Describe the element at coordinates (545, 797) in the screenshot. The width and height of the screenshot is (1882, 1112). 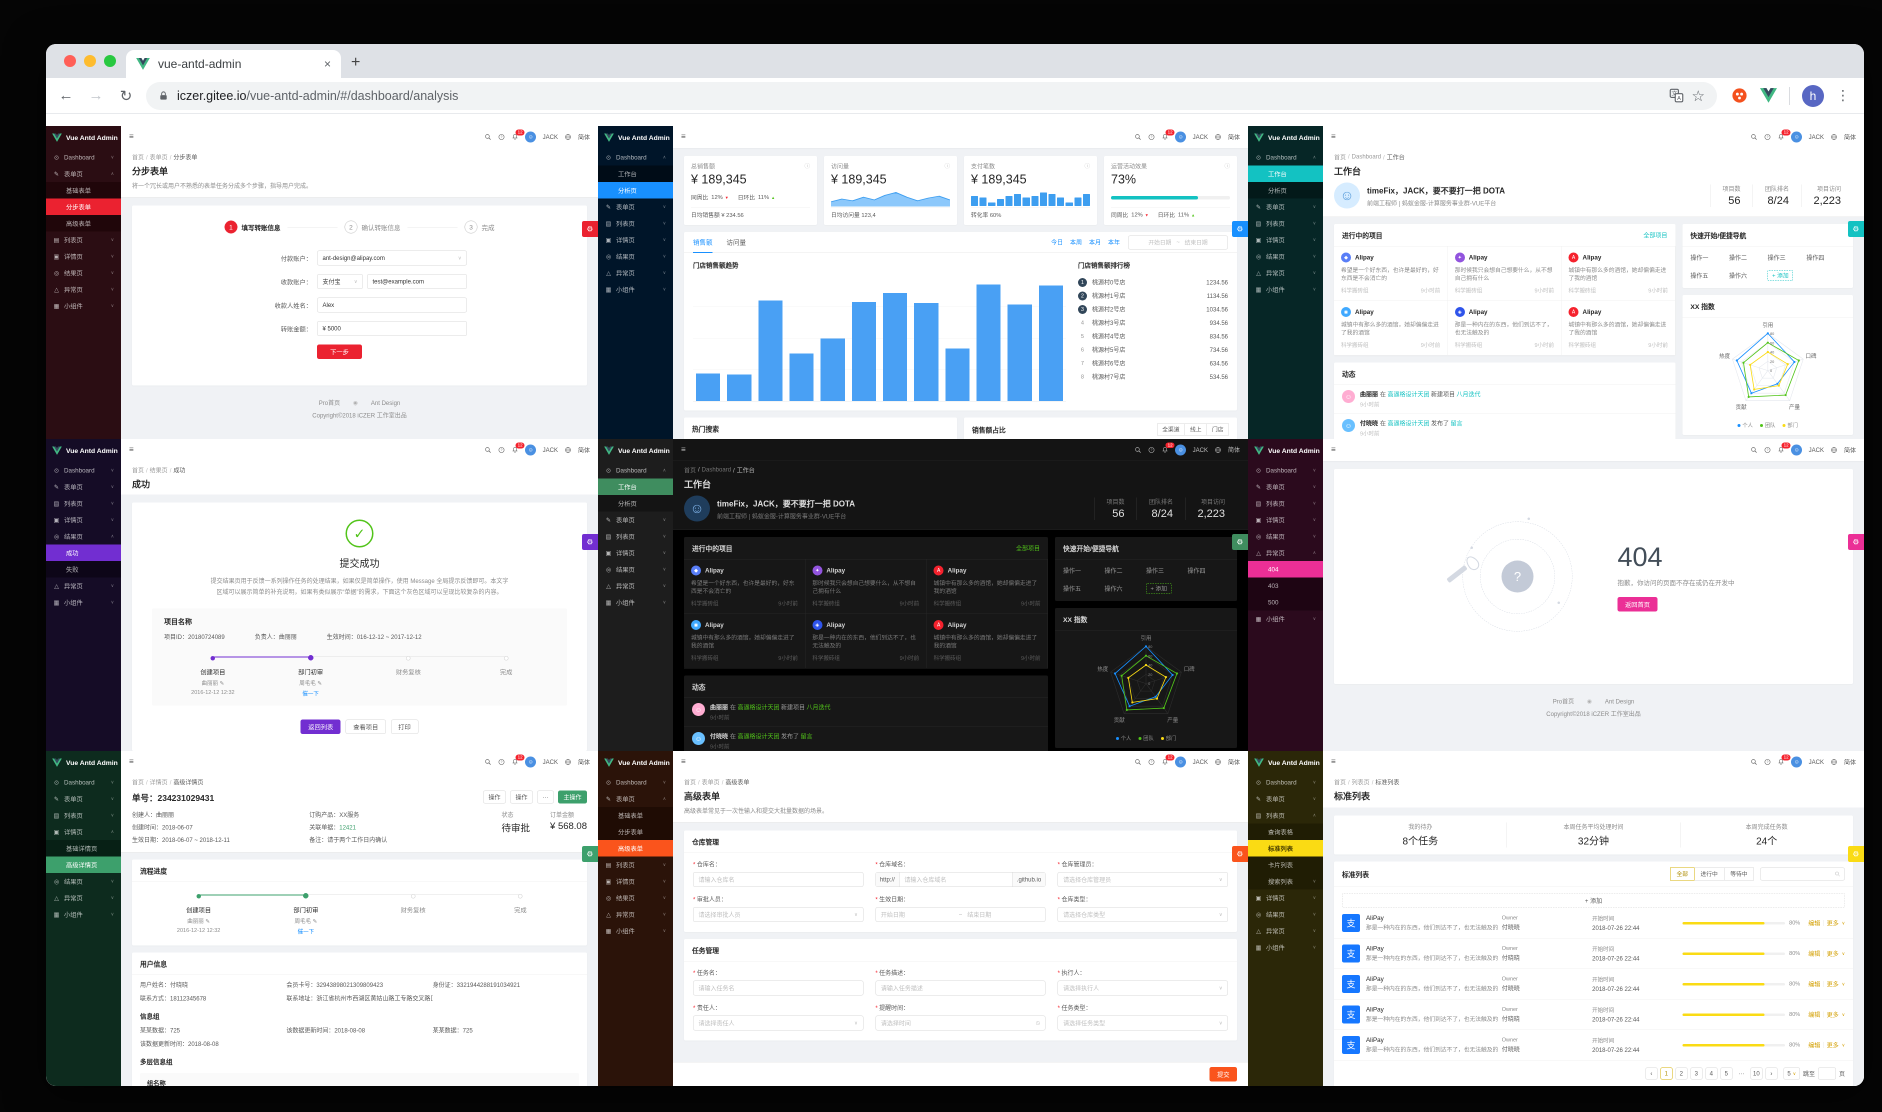
I see `more-actions-button: ···` at that location.